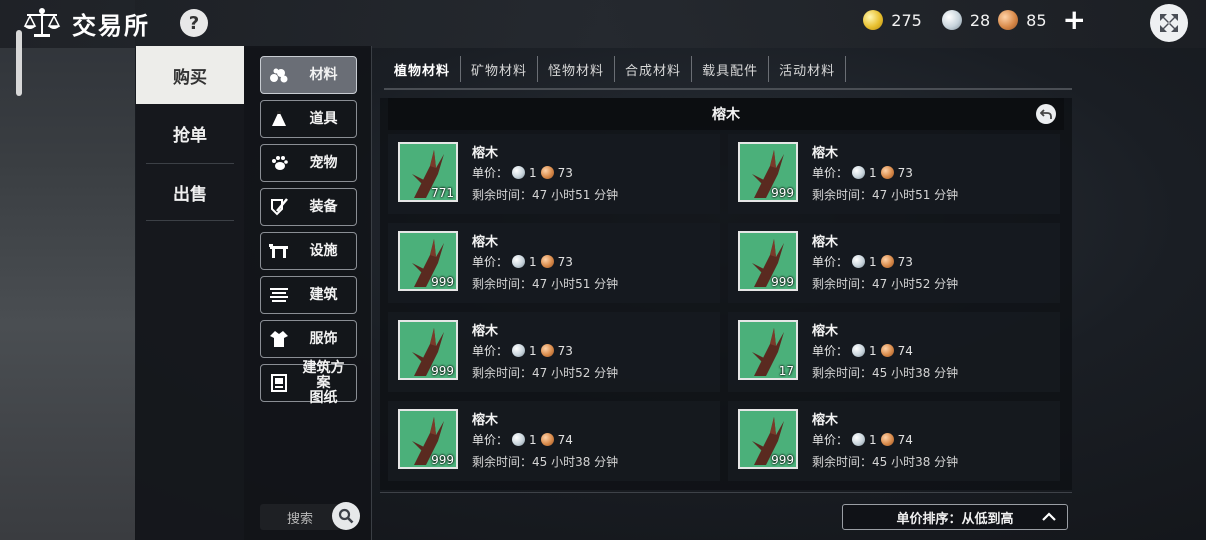  Describe the element at coordinates (808, 69) in the screenshot. I see `tab-event-materials: 活动材料` at that location.